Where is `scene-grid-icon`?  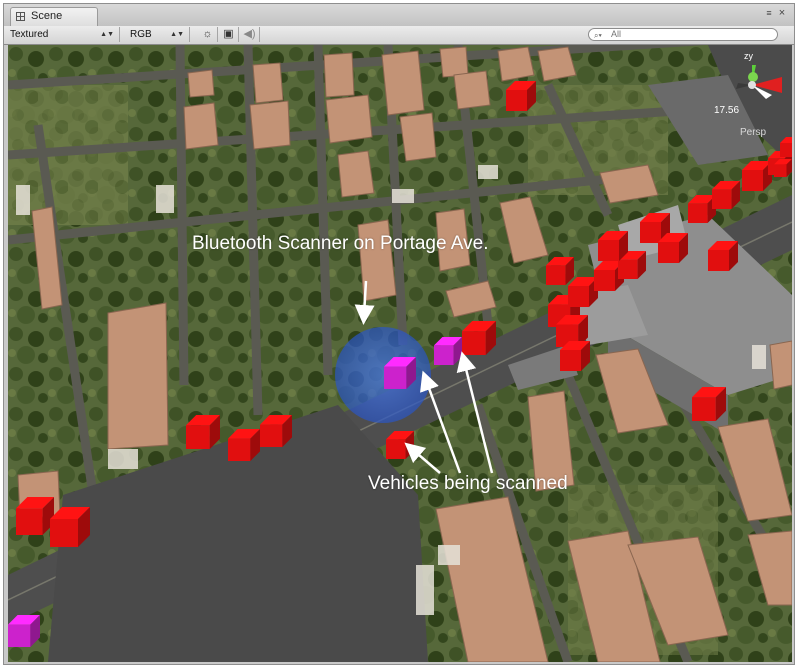
scene-grid-icon is located at coordinates (20, 16).